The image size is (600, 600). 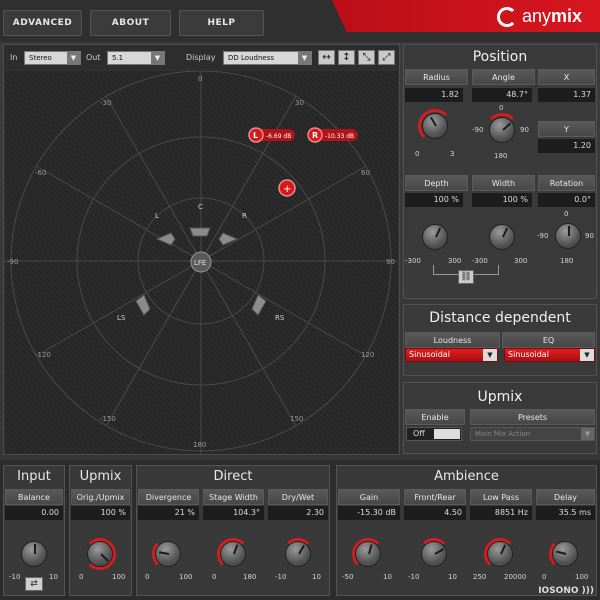 I want to click on help-button: HELP, so click(x=221, y=23).